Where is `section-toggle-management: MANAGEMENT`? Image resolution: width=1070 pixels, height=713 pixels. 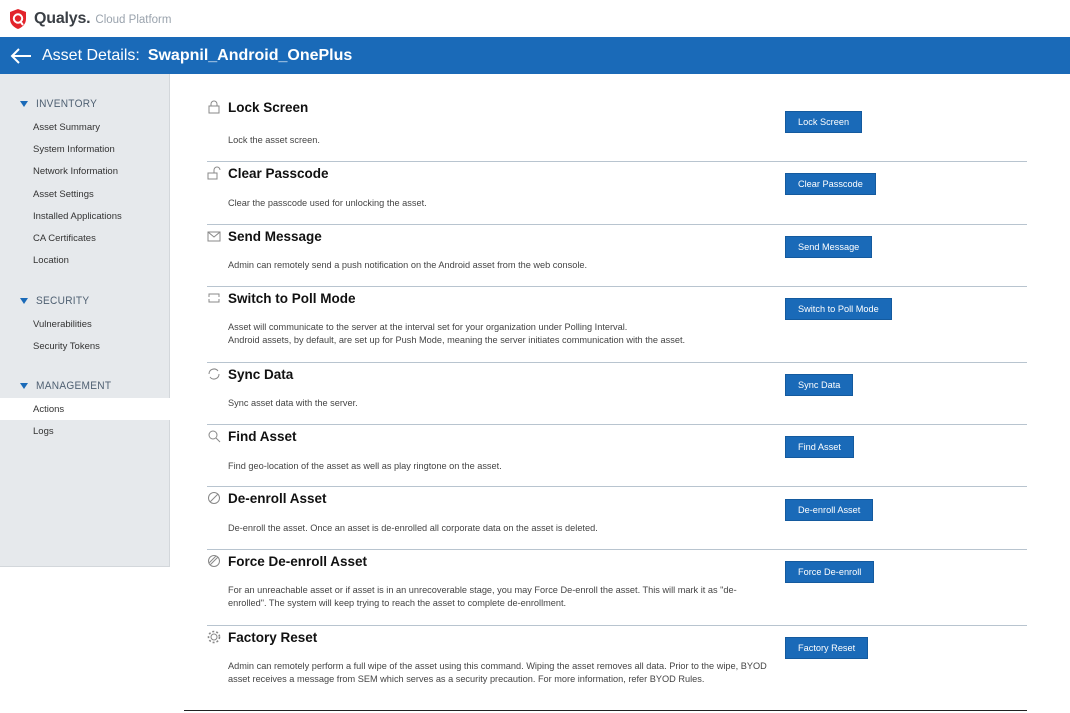
section-toggle-management: MANAGEMENT is located at coordinates (85, 386).